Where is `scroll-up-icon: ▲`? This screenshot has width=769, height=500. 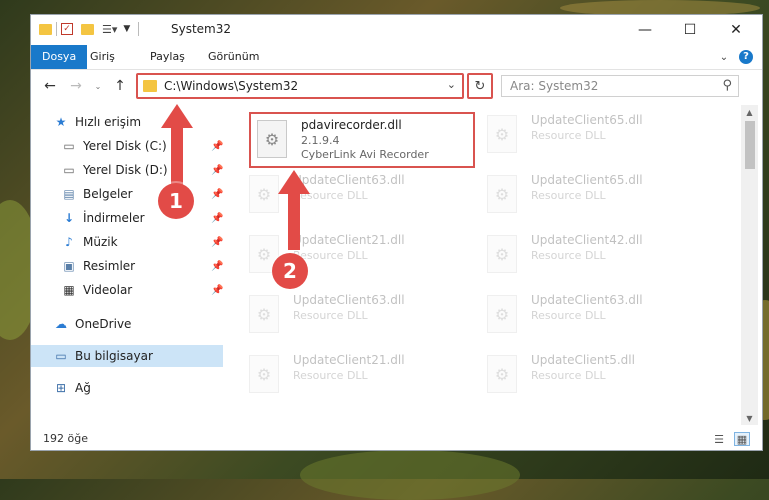
scroll-up-icon: ▲ is located at coordinates (749, 112).